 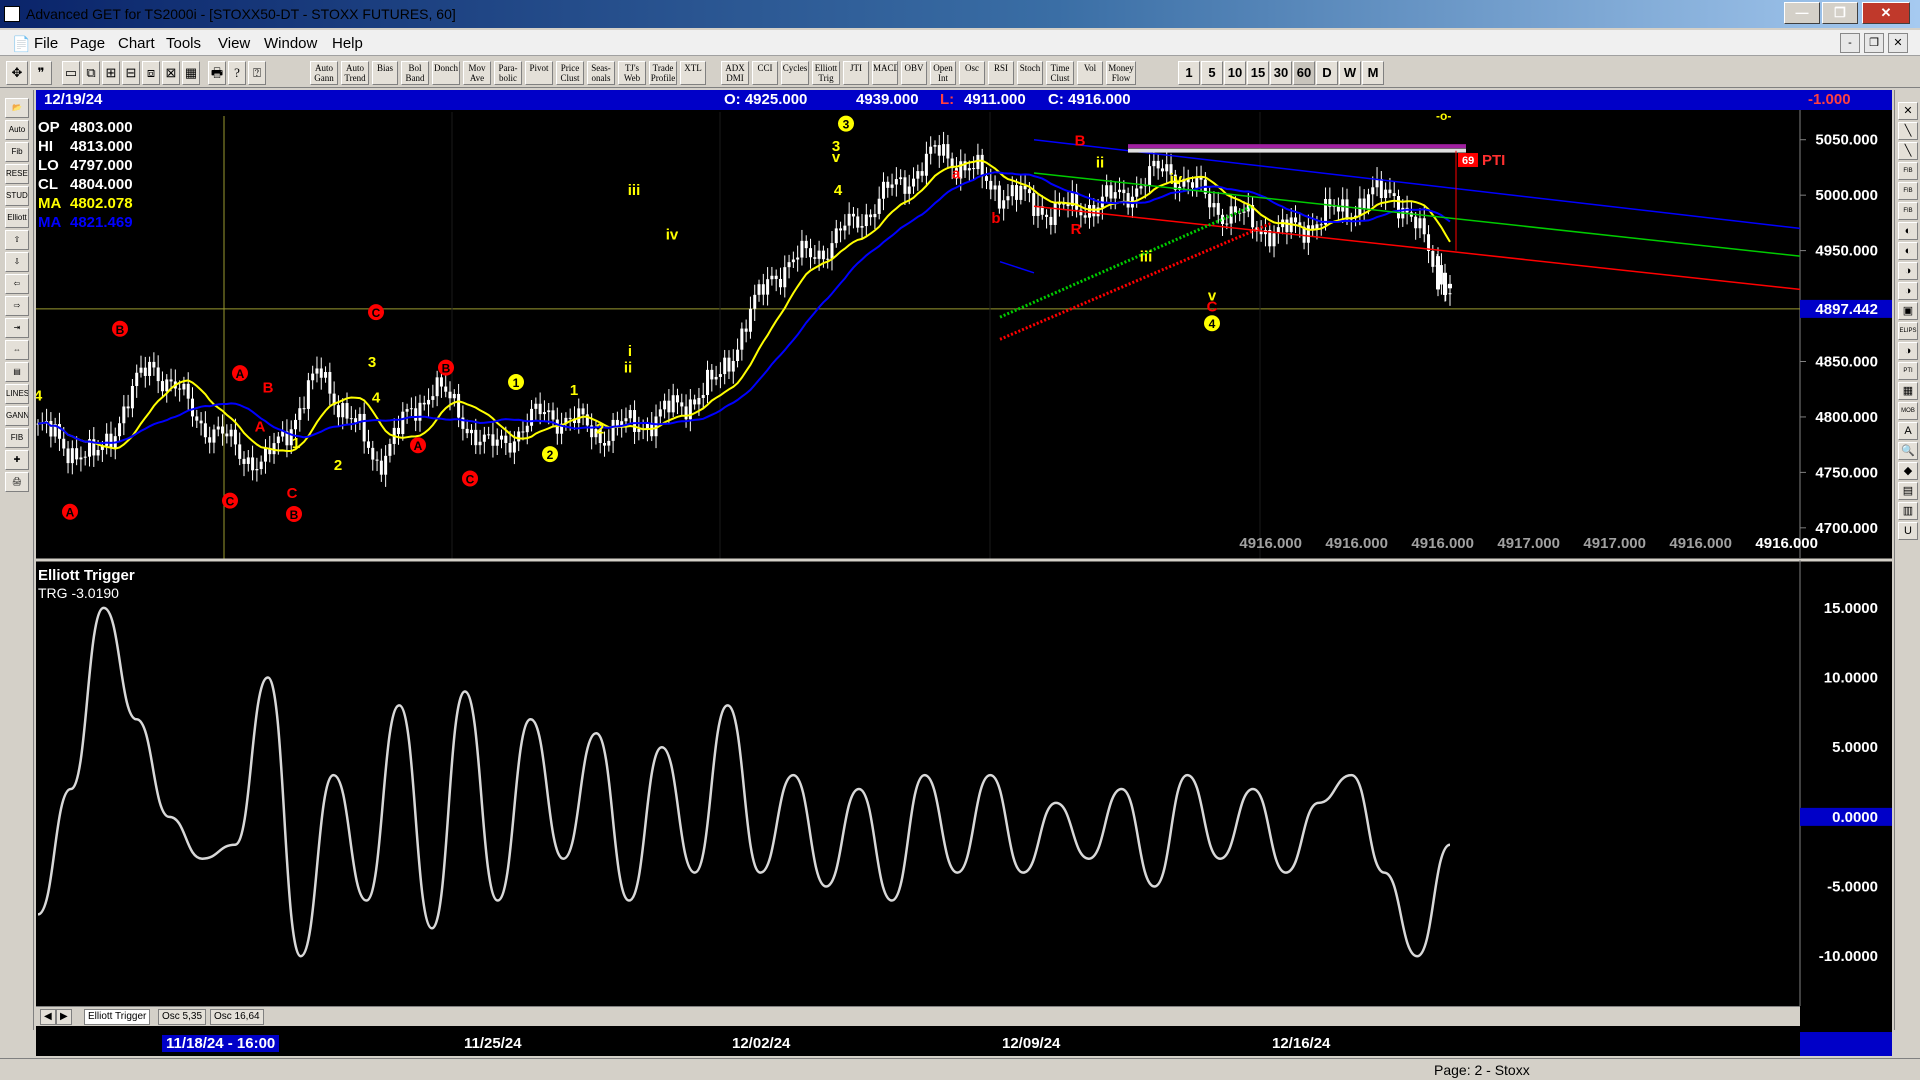 What do you see at coordinates (237, 73) in the screenshot?
I see `help-icon: ?` at bounding box center [237, 73].